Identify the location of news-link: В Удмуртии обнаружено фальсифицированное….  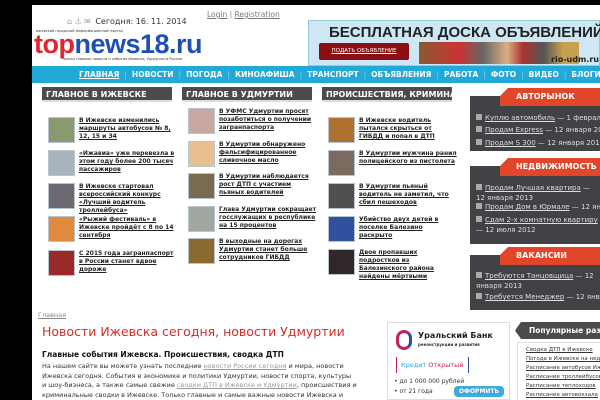
(268, 153).